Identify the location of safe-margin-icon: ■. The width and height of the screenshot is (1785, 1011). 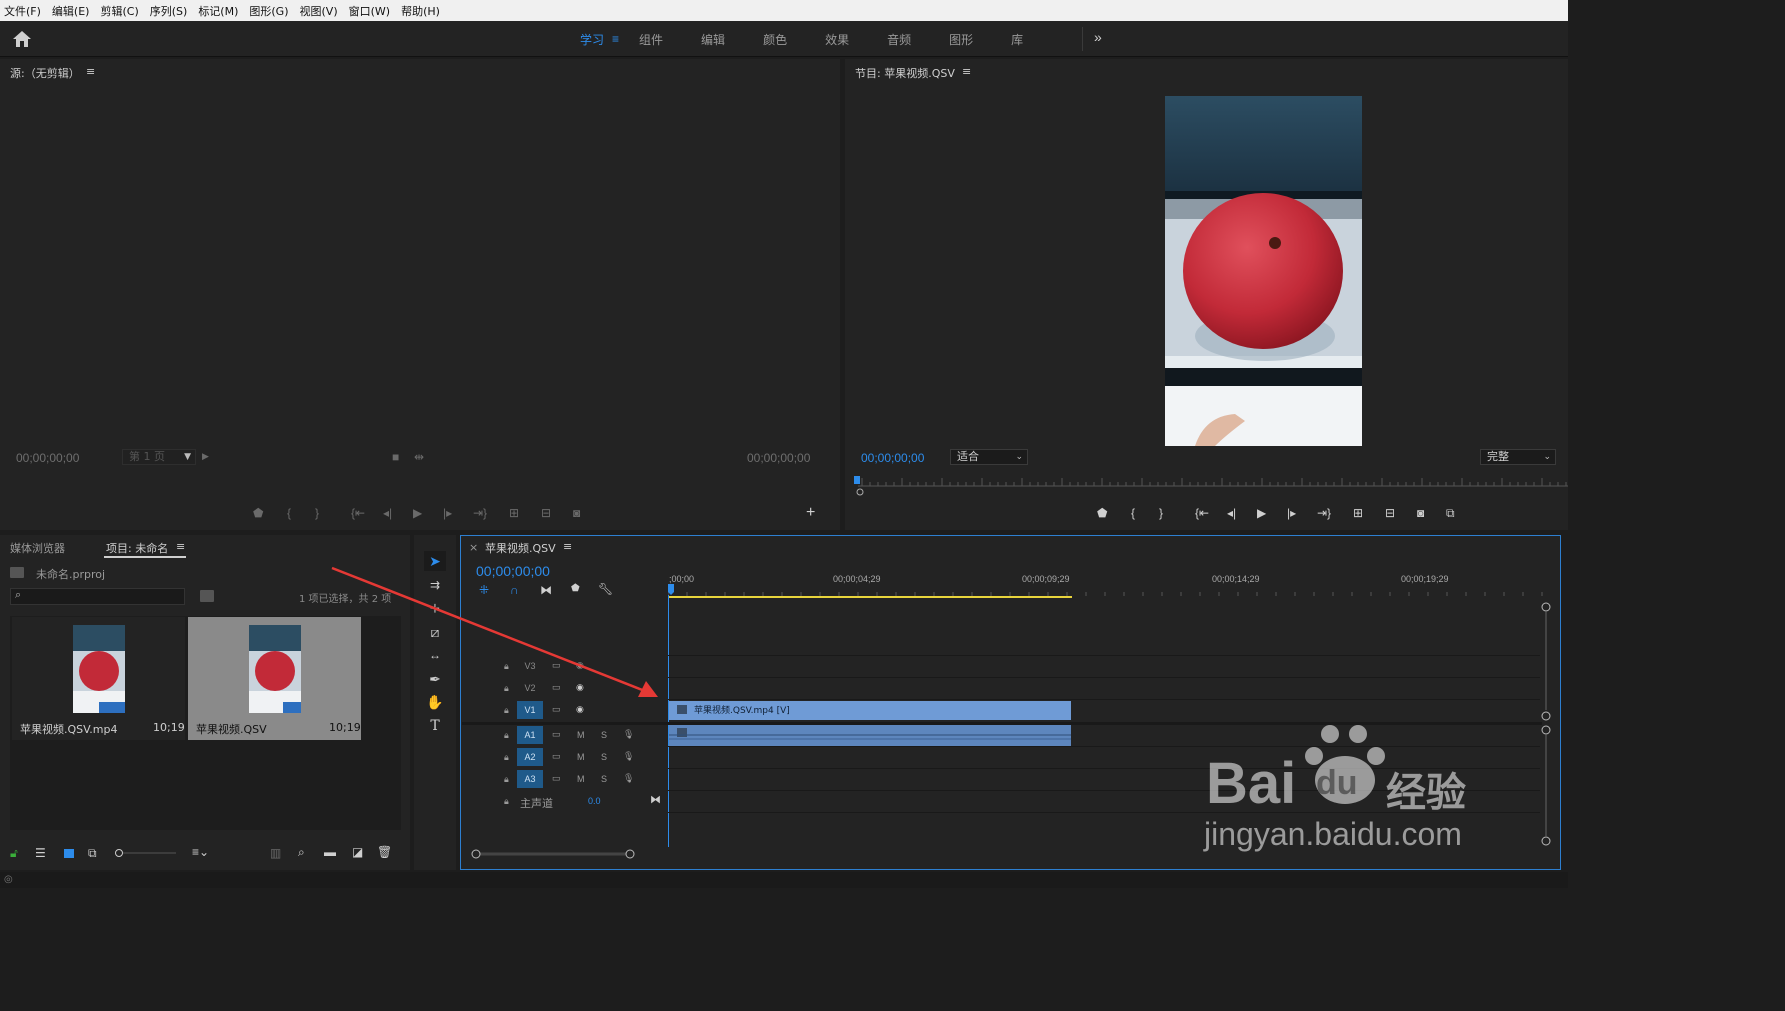
(395, 457).